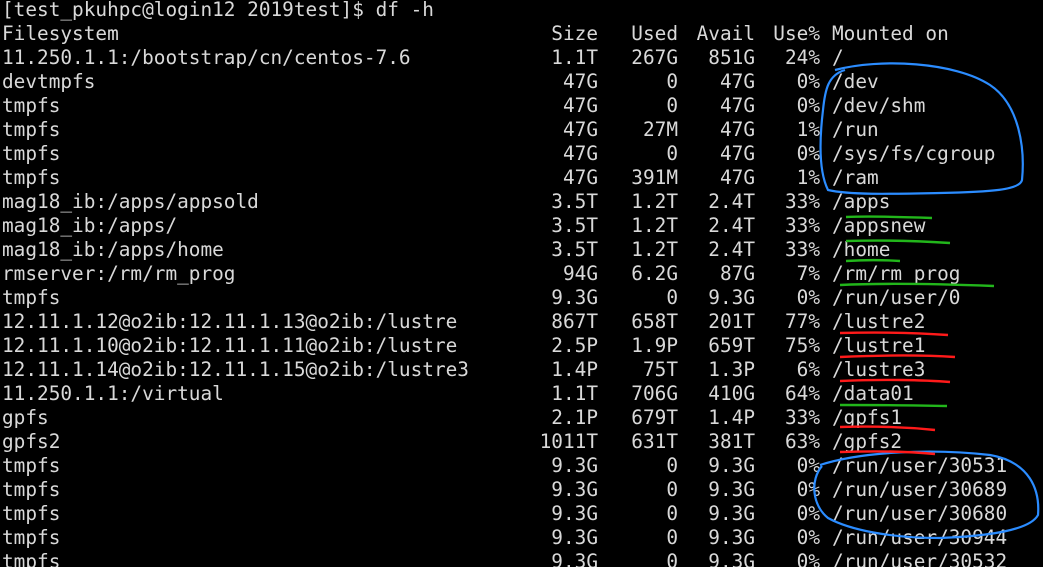 This screenshot has height=567, width=1043. Describe the element at coordinates (896, 297) in the screenshot. I see `row-mounted-on: /run/user/0` at that location.